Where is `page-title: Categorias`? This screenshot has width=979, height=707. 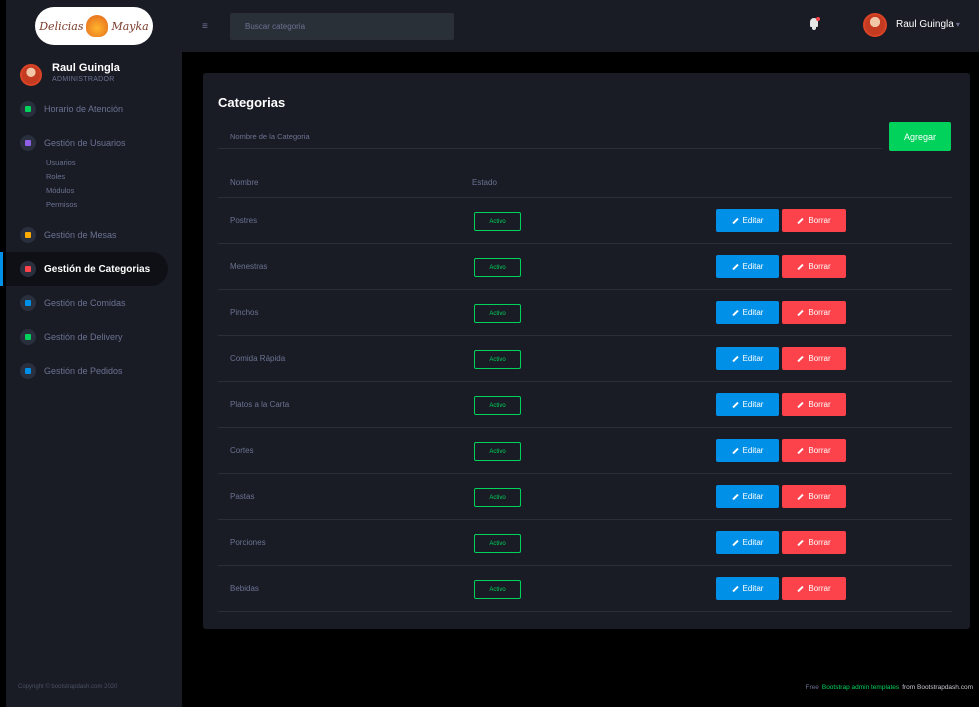
page-title: Categorias is located at coordinates (252, 102).